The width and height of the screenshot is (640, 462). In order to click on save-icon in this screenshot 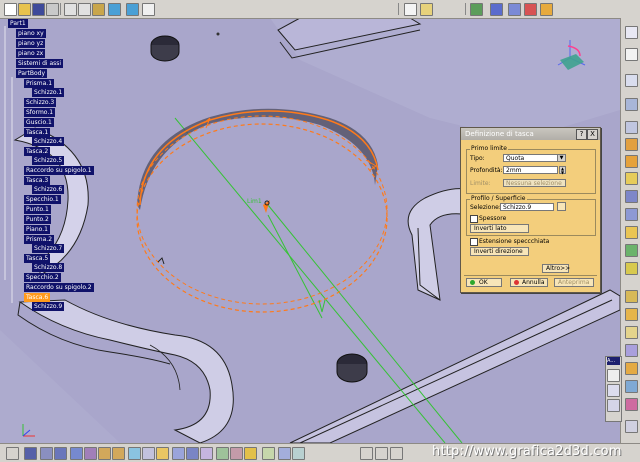, I will do `click(38, 9)`.